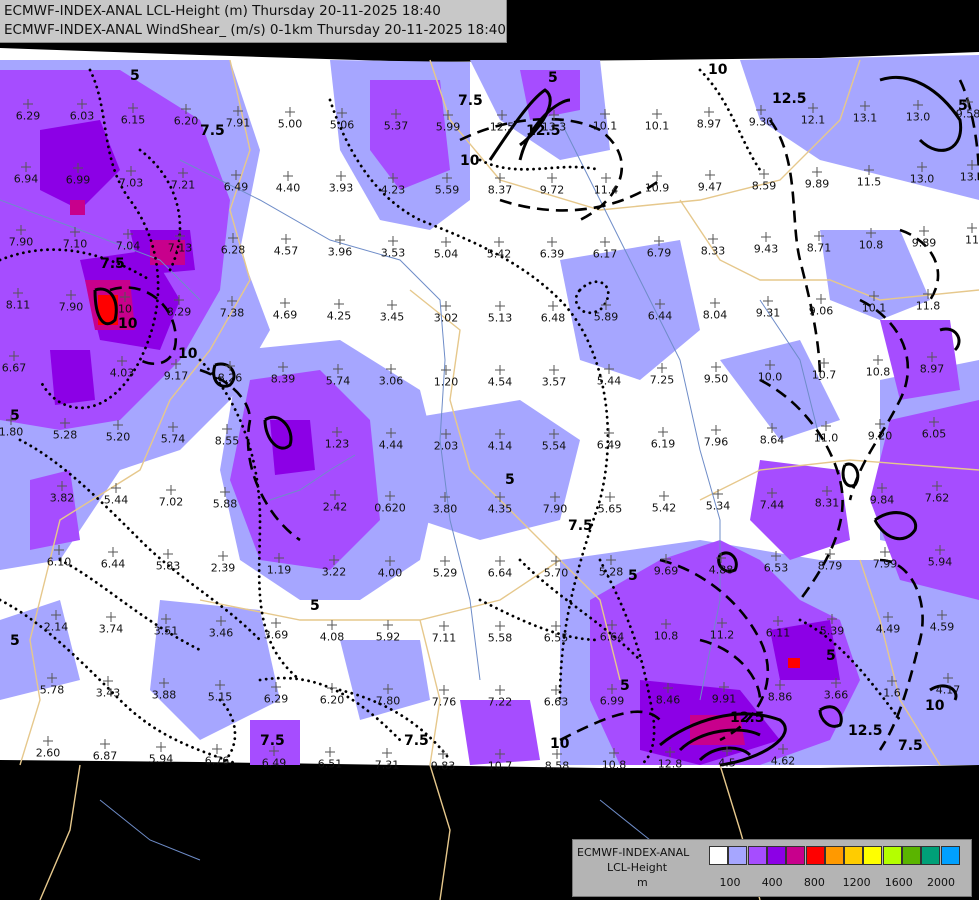 The image size is (979, 900). I want to click on station-value: 7.31, so click(387, 765).